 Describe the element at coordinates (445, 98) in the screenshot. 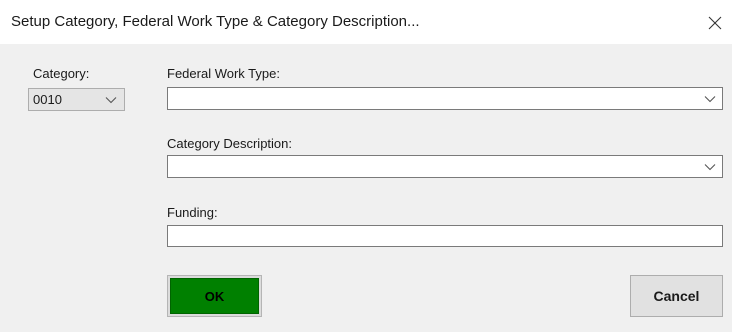

I see `federal-work-type-dropdown` at that location.